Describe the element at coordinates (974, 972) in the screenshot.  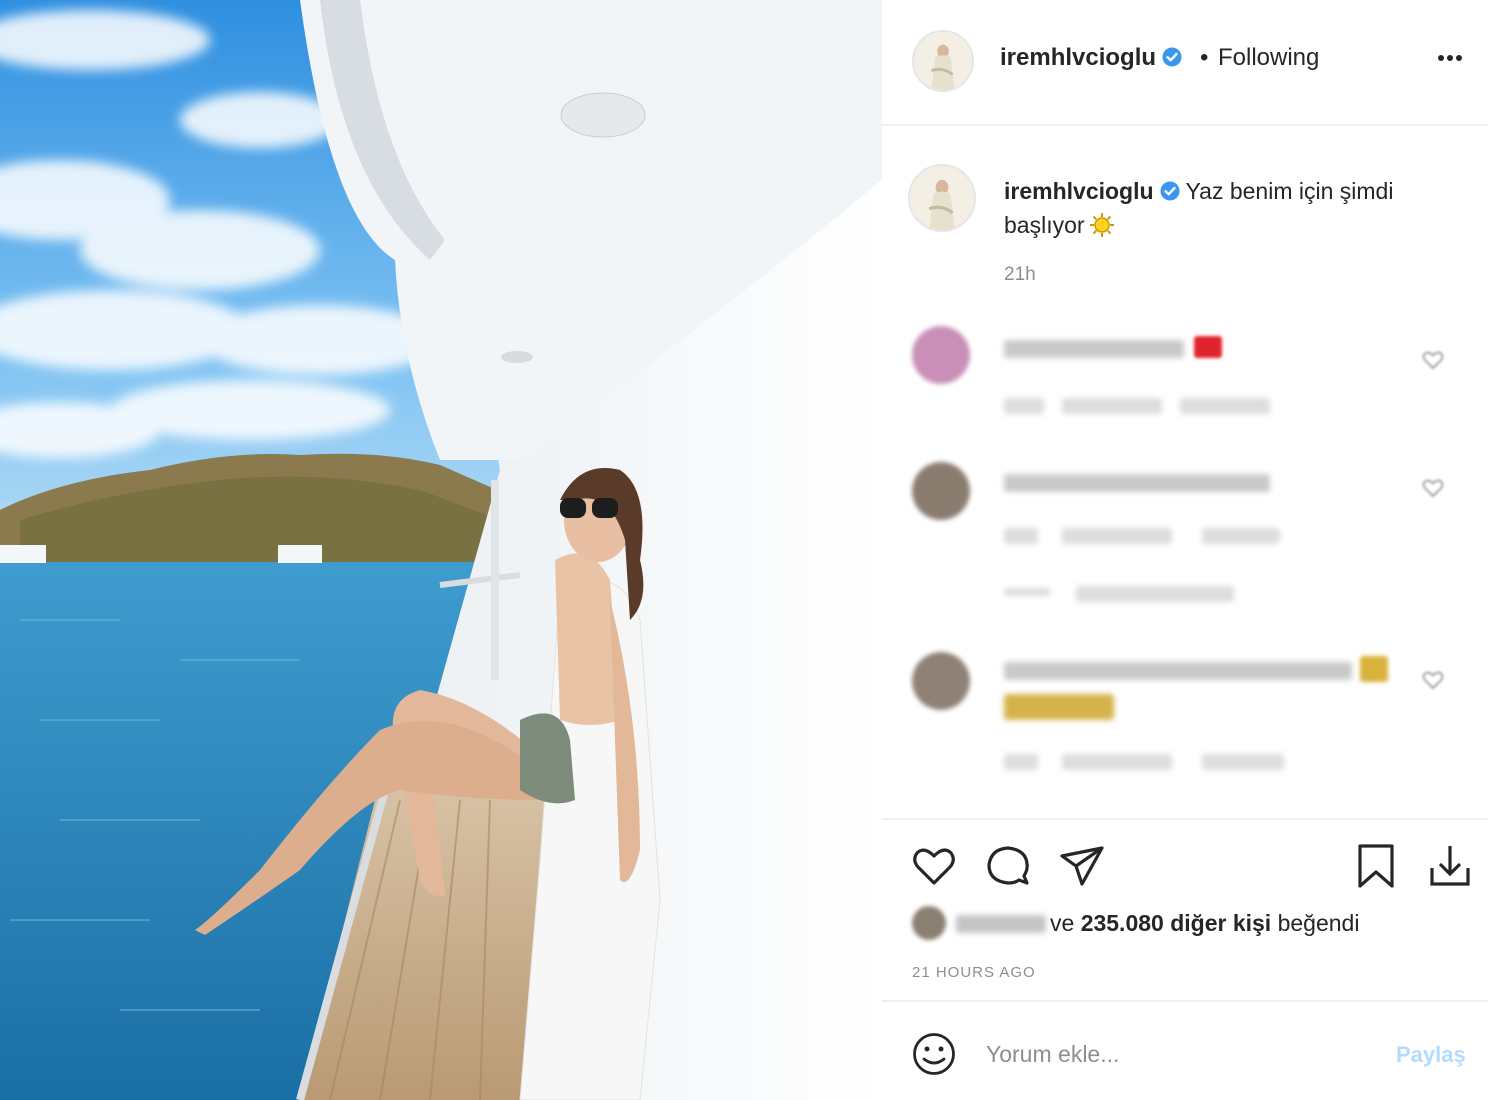
I see `post-timestamp: 21 HOURS AGO` at that location.